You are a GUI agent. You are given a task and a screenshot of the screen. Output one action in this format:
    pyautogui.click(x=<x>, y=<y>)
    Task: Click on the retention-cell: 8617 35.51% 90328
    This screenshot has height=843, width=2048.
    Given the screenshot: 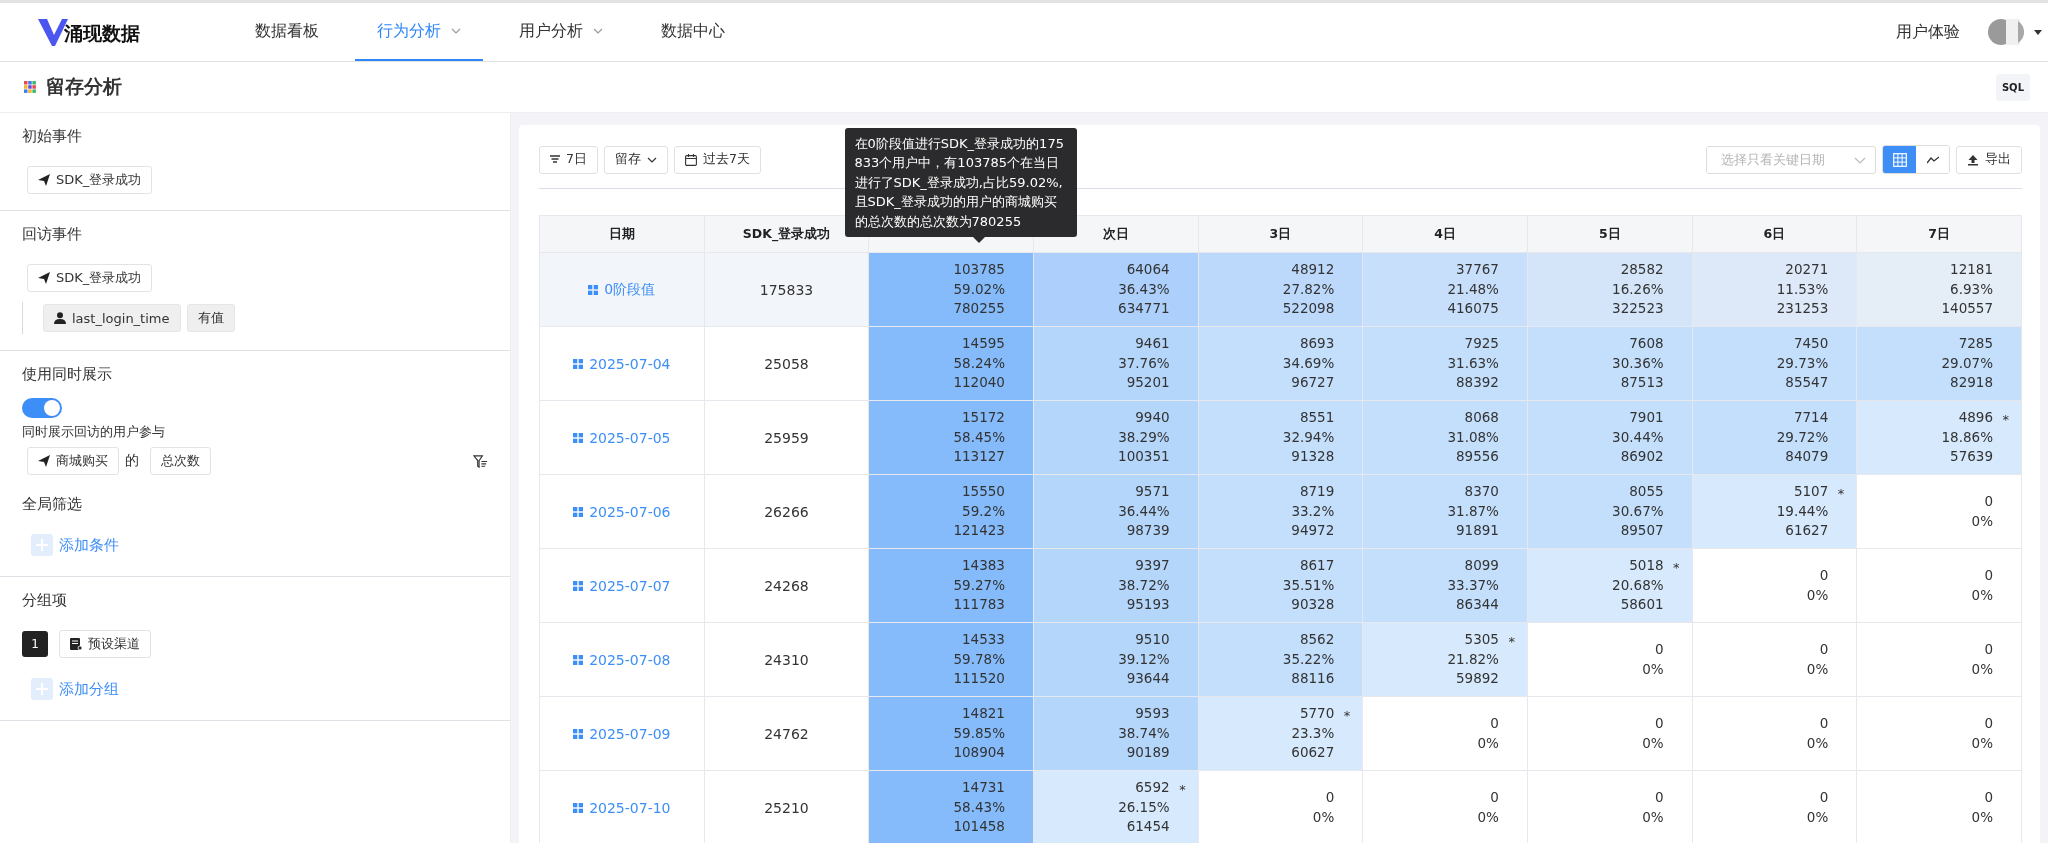 What is the action you would take?
    pyautogui.click(x=1280, y=585)
    